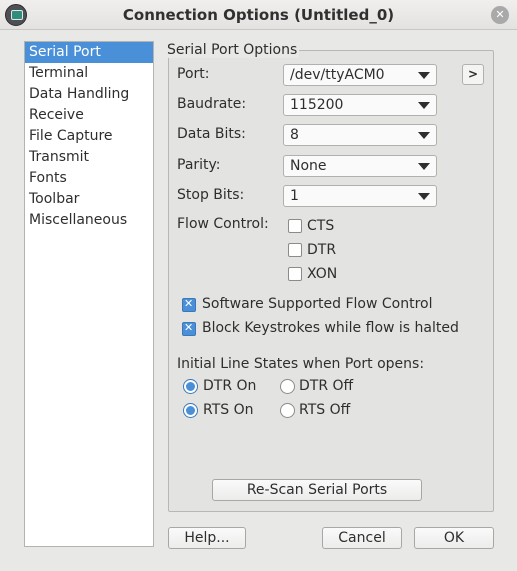 The height and width of the screenshot is (571, 517). Describe the element at coordinates (317, 105) in the screenshot. I see `baudrate-value: 115200` at that location.